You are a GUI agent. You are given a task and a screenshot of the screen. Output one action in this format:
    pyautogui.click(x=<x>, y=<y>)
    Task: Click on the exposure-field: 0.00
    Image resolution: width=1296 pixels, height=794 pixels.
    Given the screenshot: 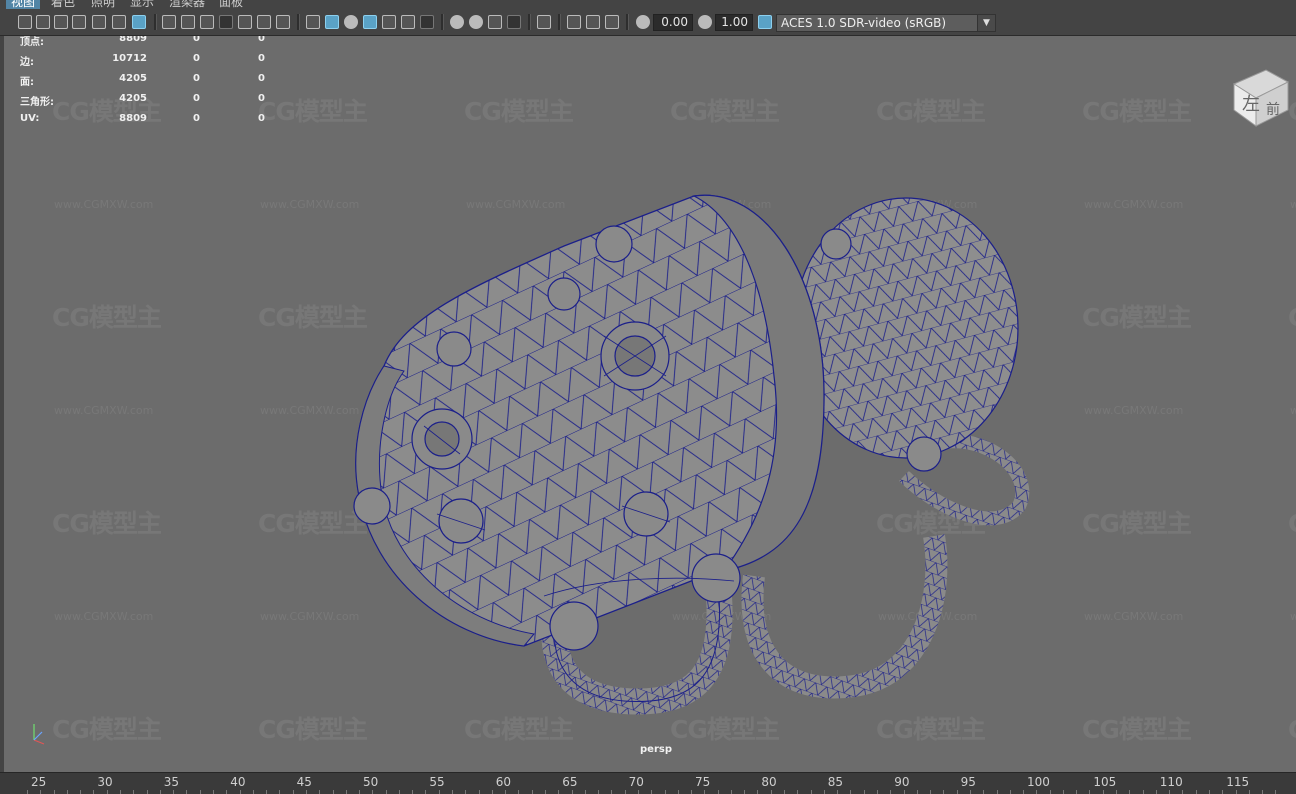 What is the action you would take?
    pyautogui.click(x=673, y=22)
    